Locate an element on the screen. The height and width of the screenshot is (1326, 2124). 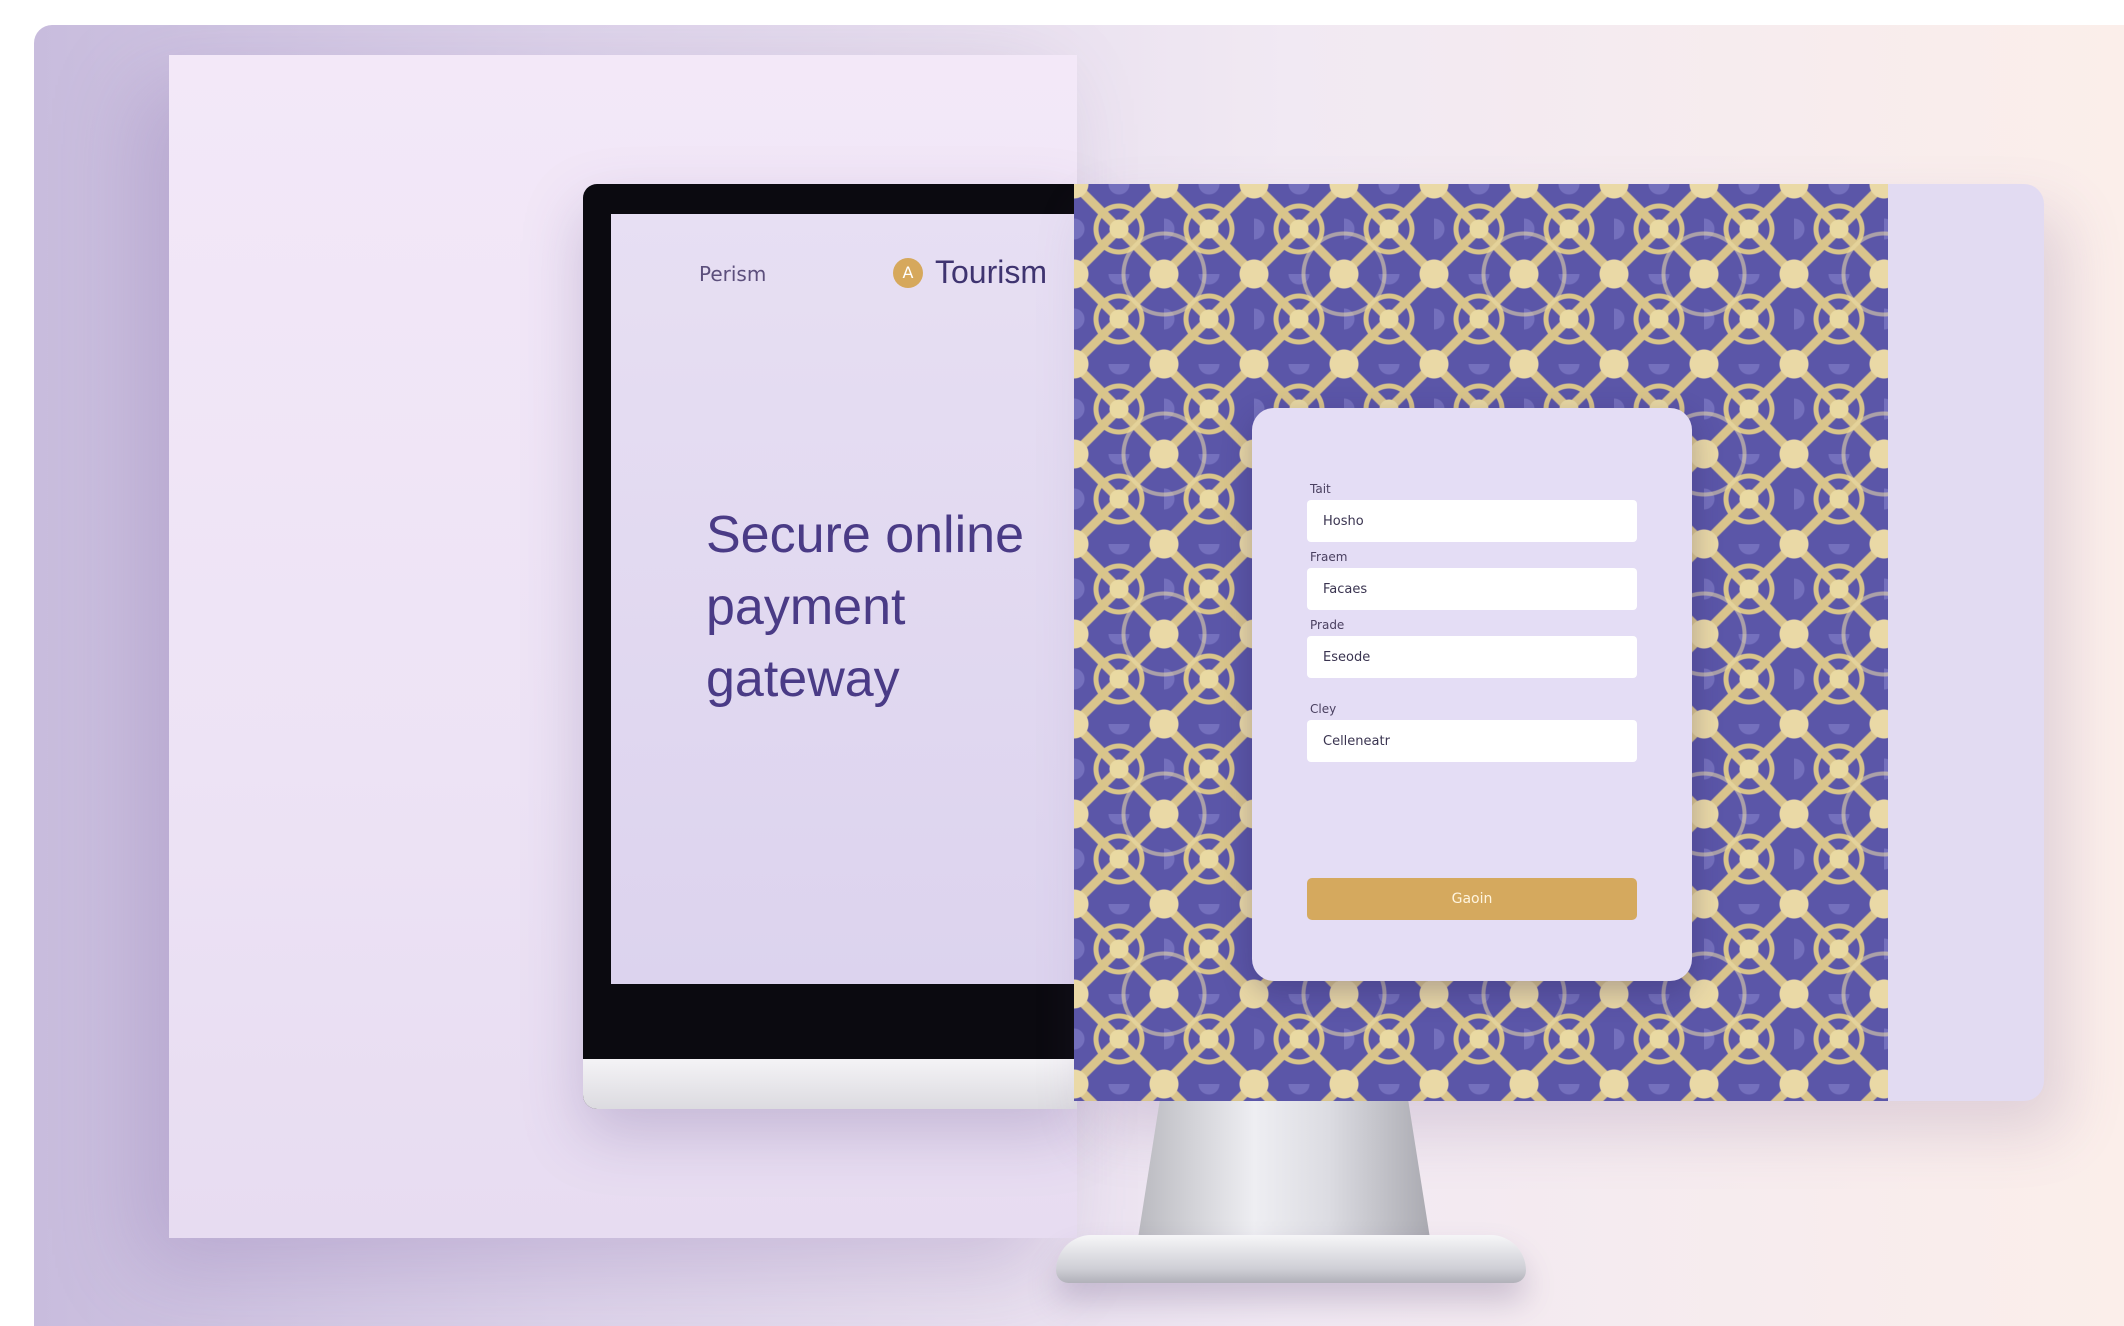
field-label-3: Prade is located at coordinates (1327, 625).